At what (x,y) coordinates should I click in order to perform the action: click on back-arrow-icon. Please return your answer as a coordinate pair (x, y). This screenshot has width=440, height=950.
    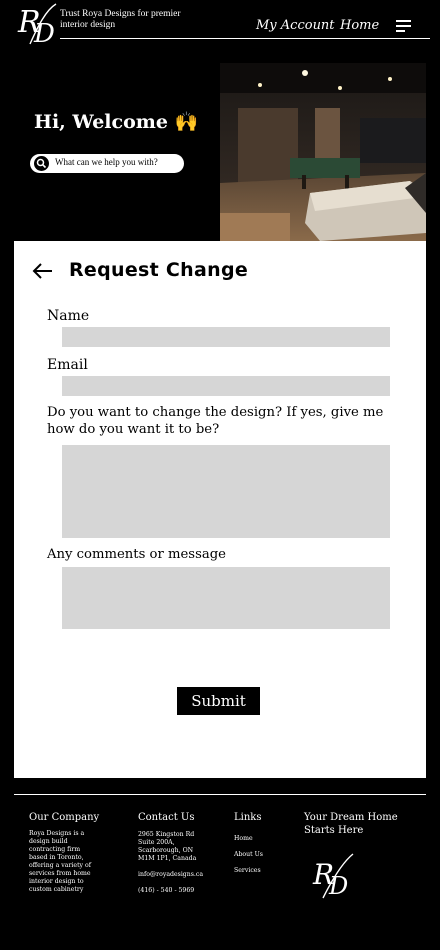
    Looking at the image, I should click on (42, 271).